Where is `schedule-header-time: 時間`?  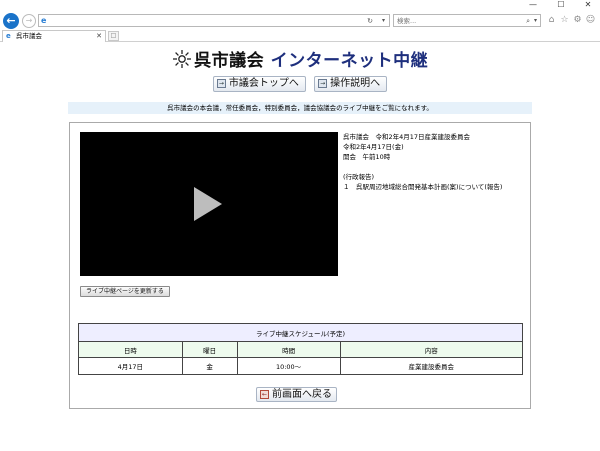 schedule-header-time: 時間 is located at coordinates (288, 349).